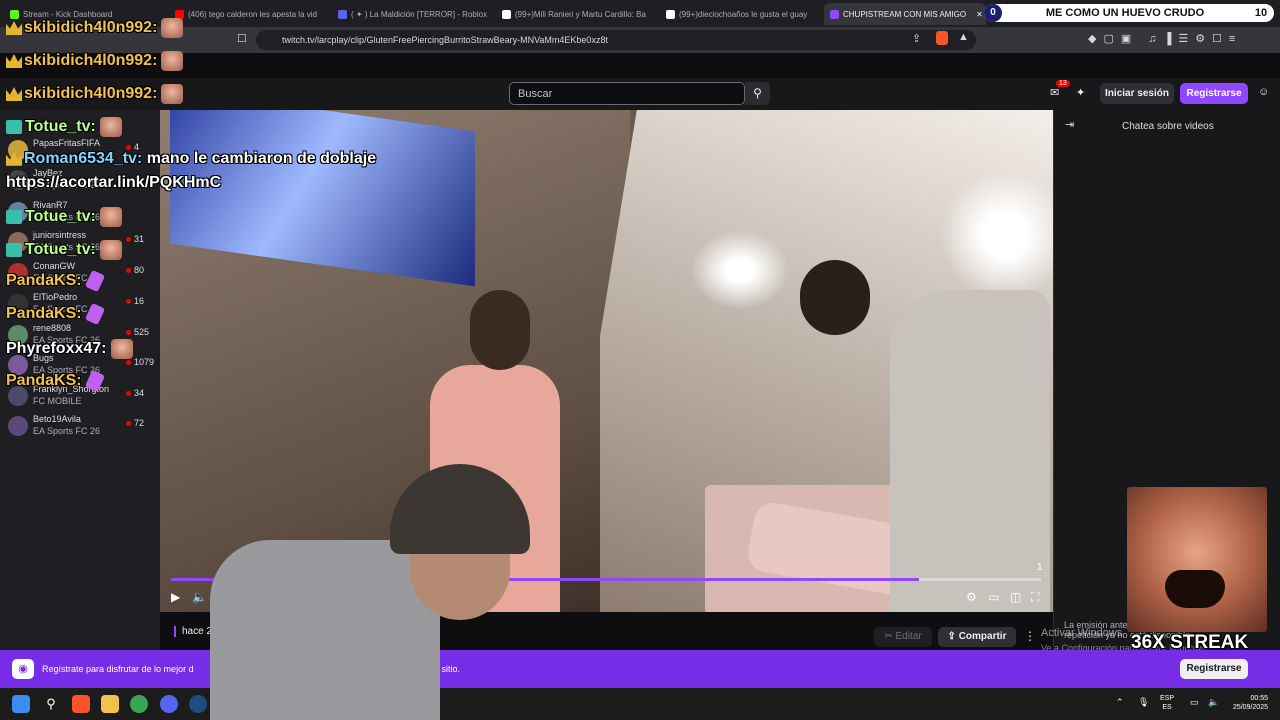 The height and width of the screenshot is (720, 1280). What do you see at coordinates (890, 636) in the screenshot?
I see `scissors-icon: ✂` at bounding box center [890, 636].